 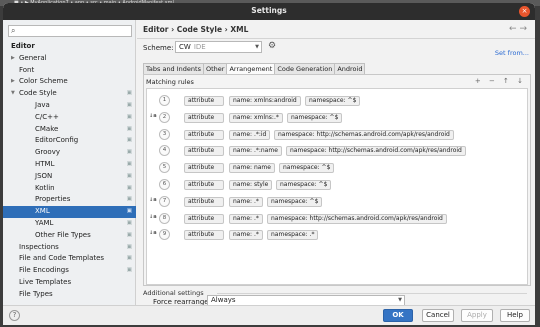 I want to click on tab-tabs-and-indents: Tabs and Indents, so click(x=173, y=68).